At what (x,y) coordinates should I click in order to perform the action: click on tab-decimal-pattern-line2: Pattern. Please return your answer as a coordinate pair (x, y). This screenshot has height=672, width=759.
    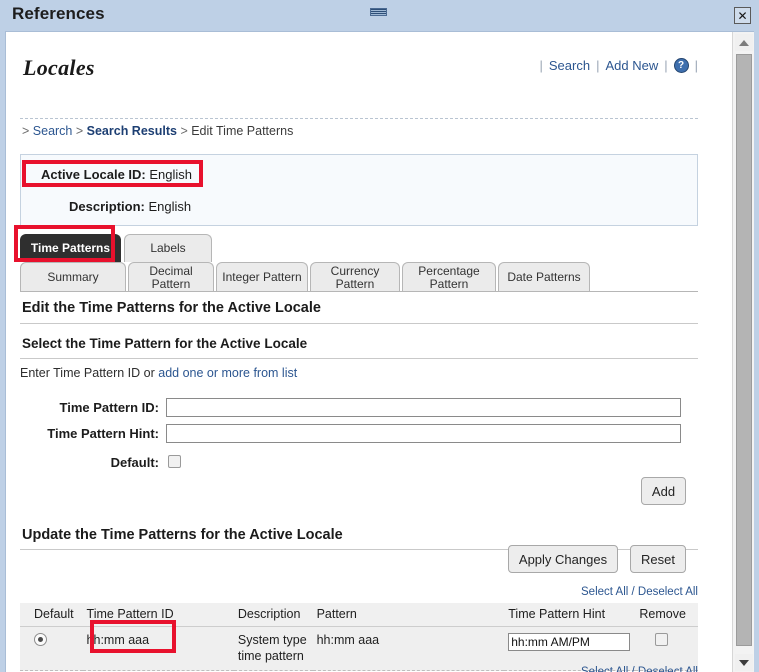
    Looking at the image, I should click on (171, 284).